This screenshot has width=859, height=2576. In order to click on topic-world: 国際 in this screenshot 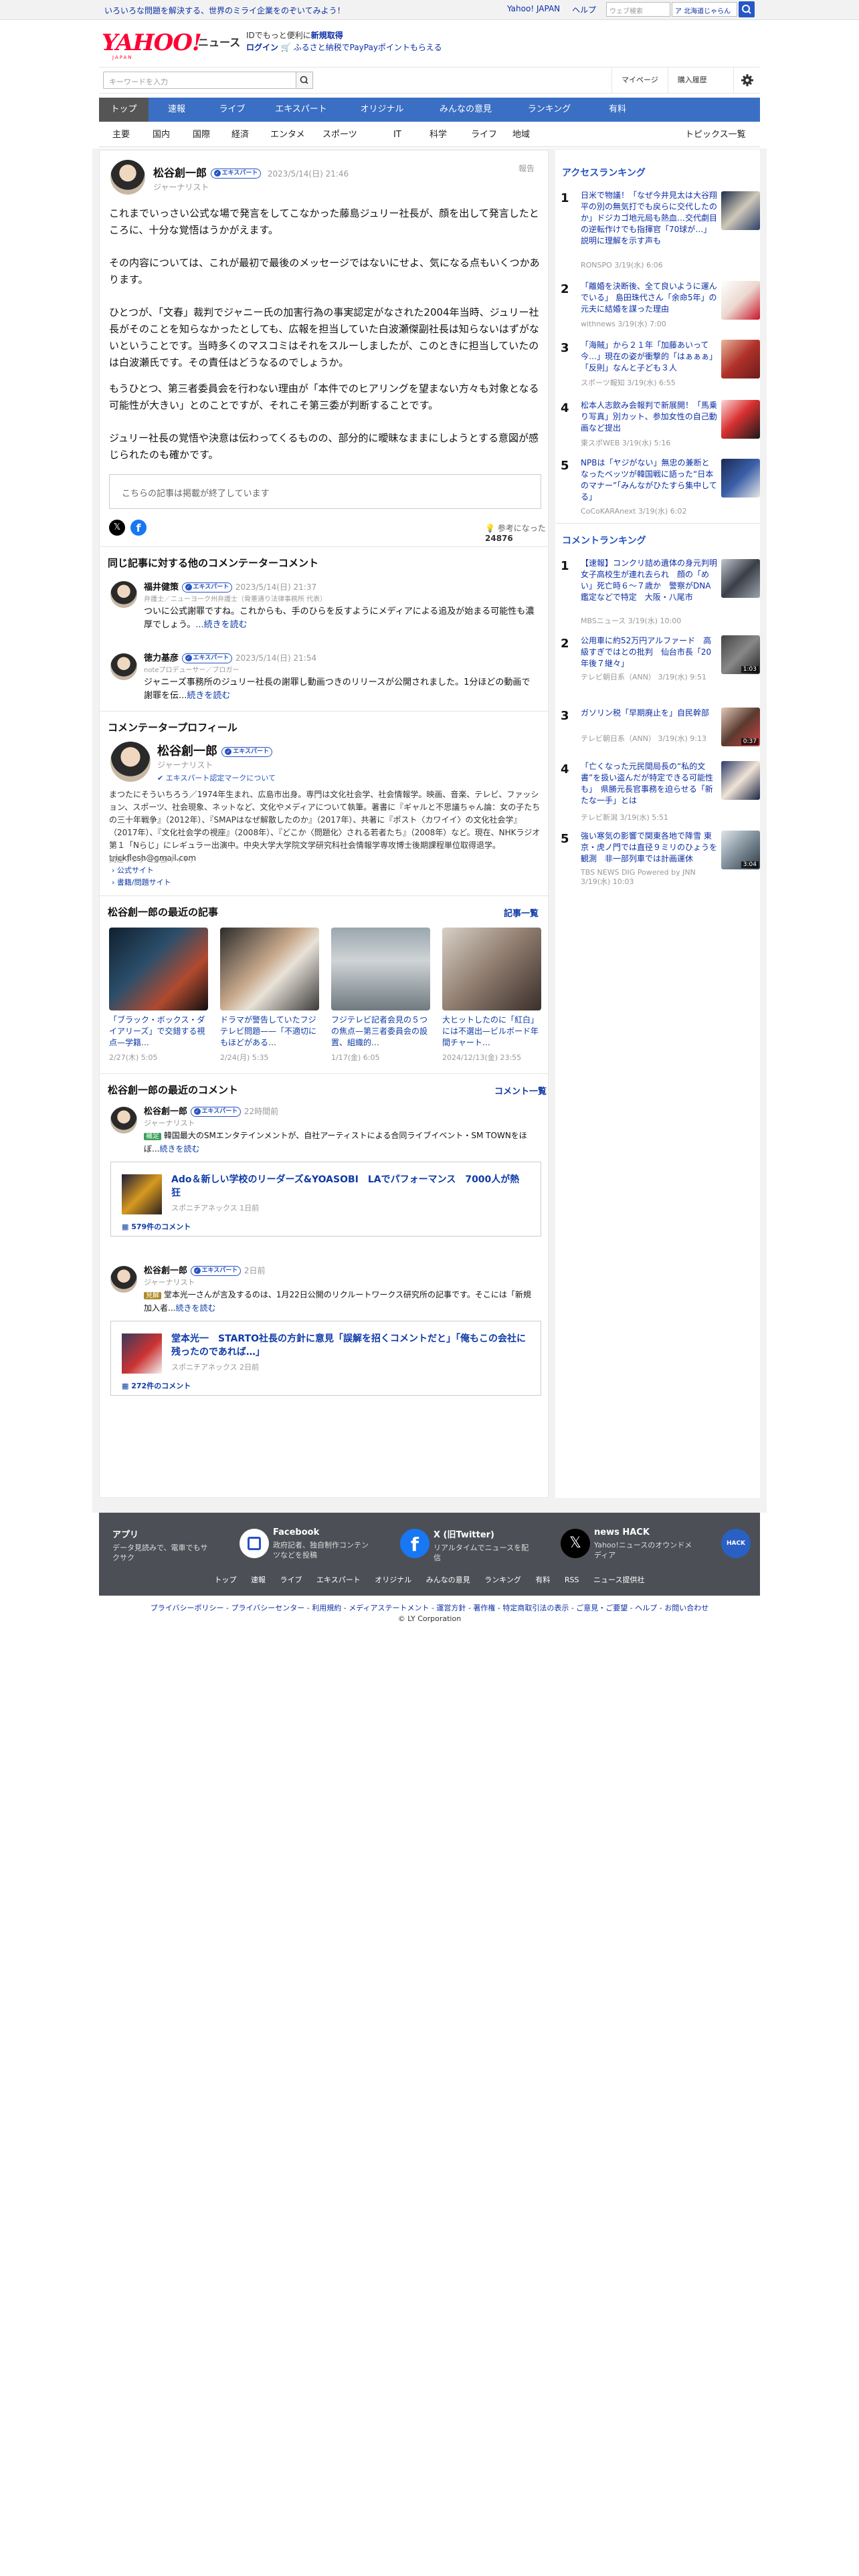, I will do `click(201, 135)`.